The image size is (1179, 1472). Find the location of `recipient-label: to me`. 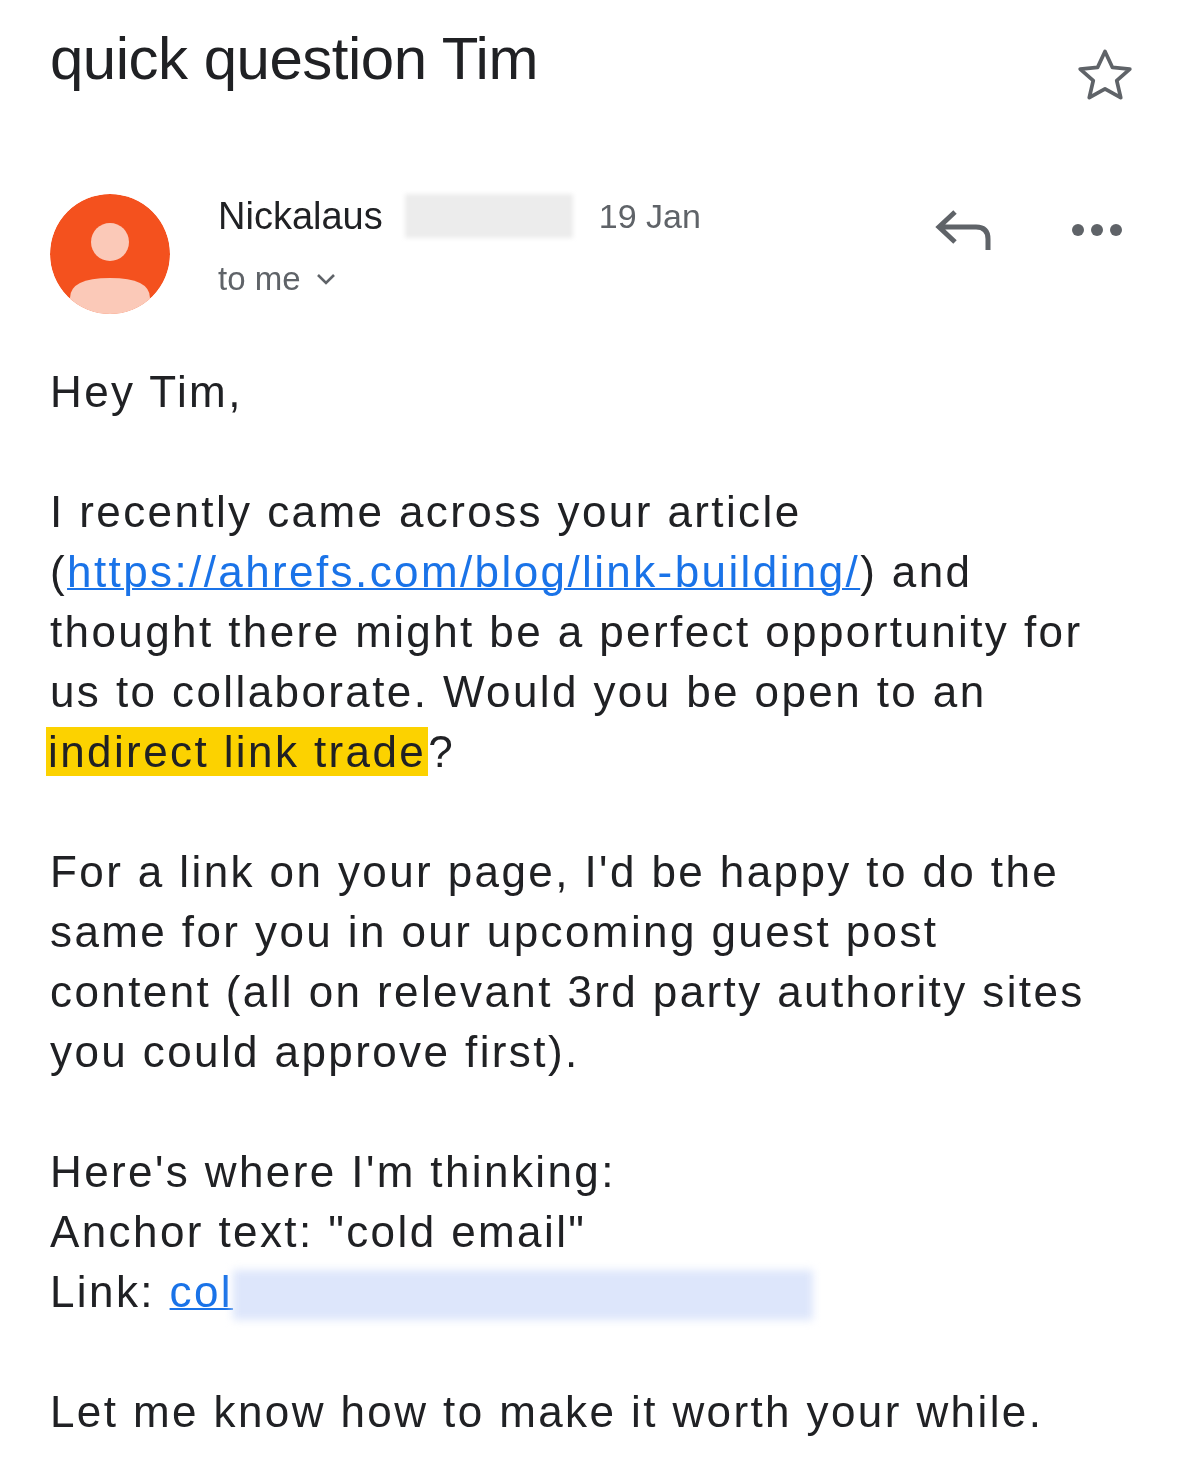

recipient-label: to me is located at coordinates (259, 279).